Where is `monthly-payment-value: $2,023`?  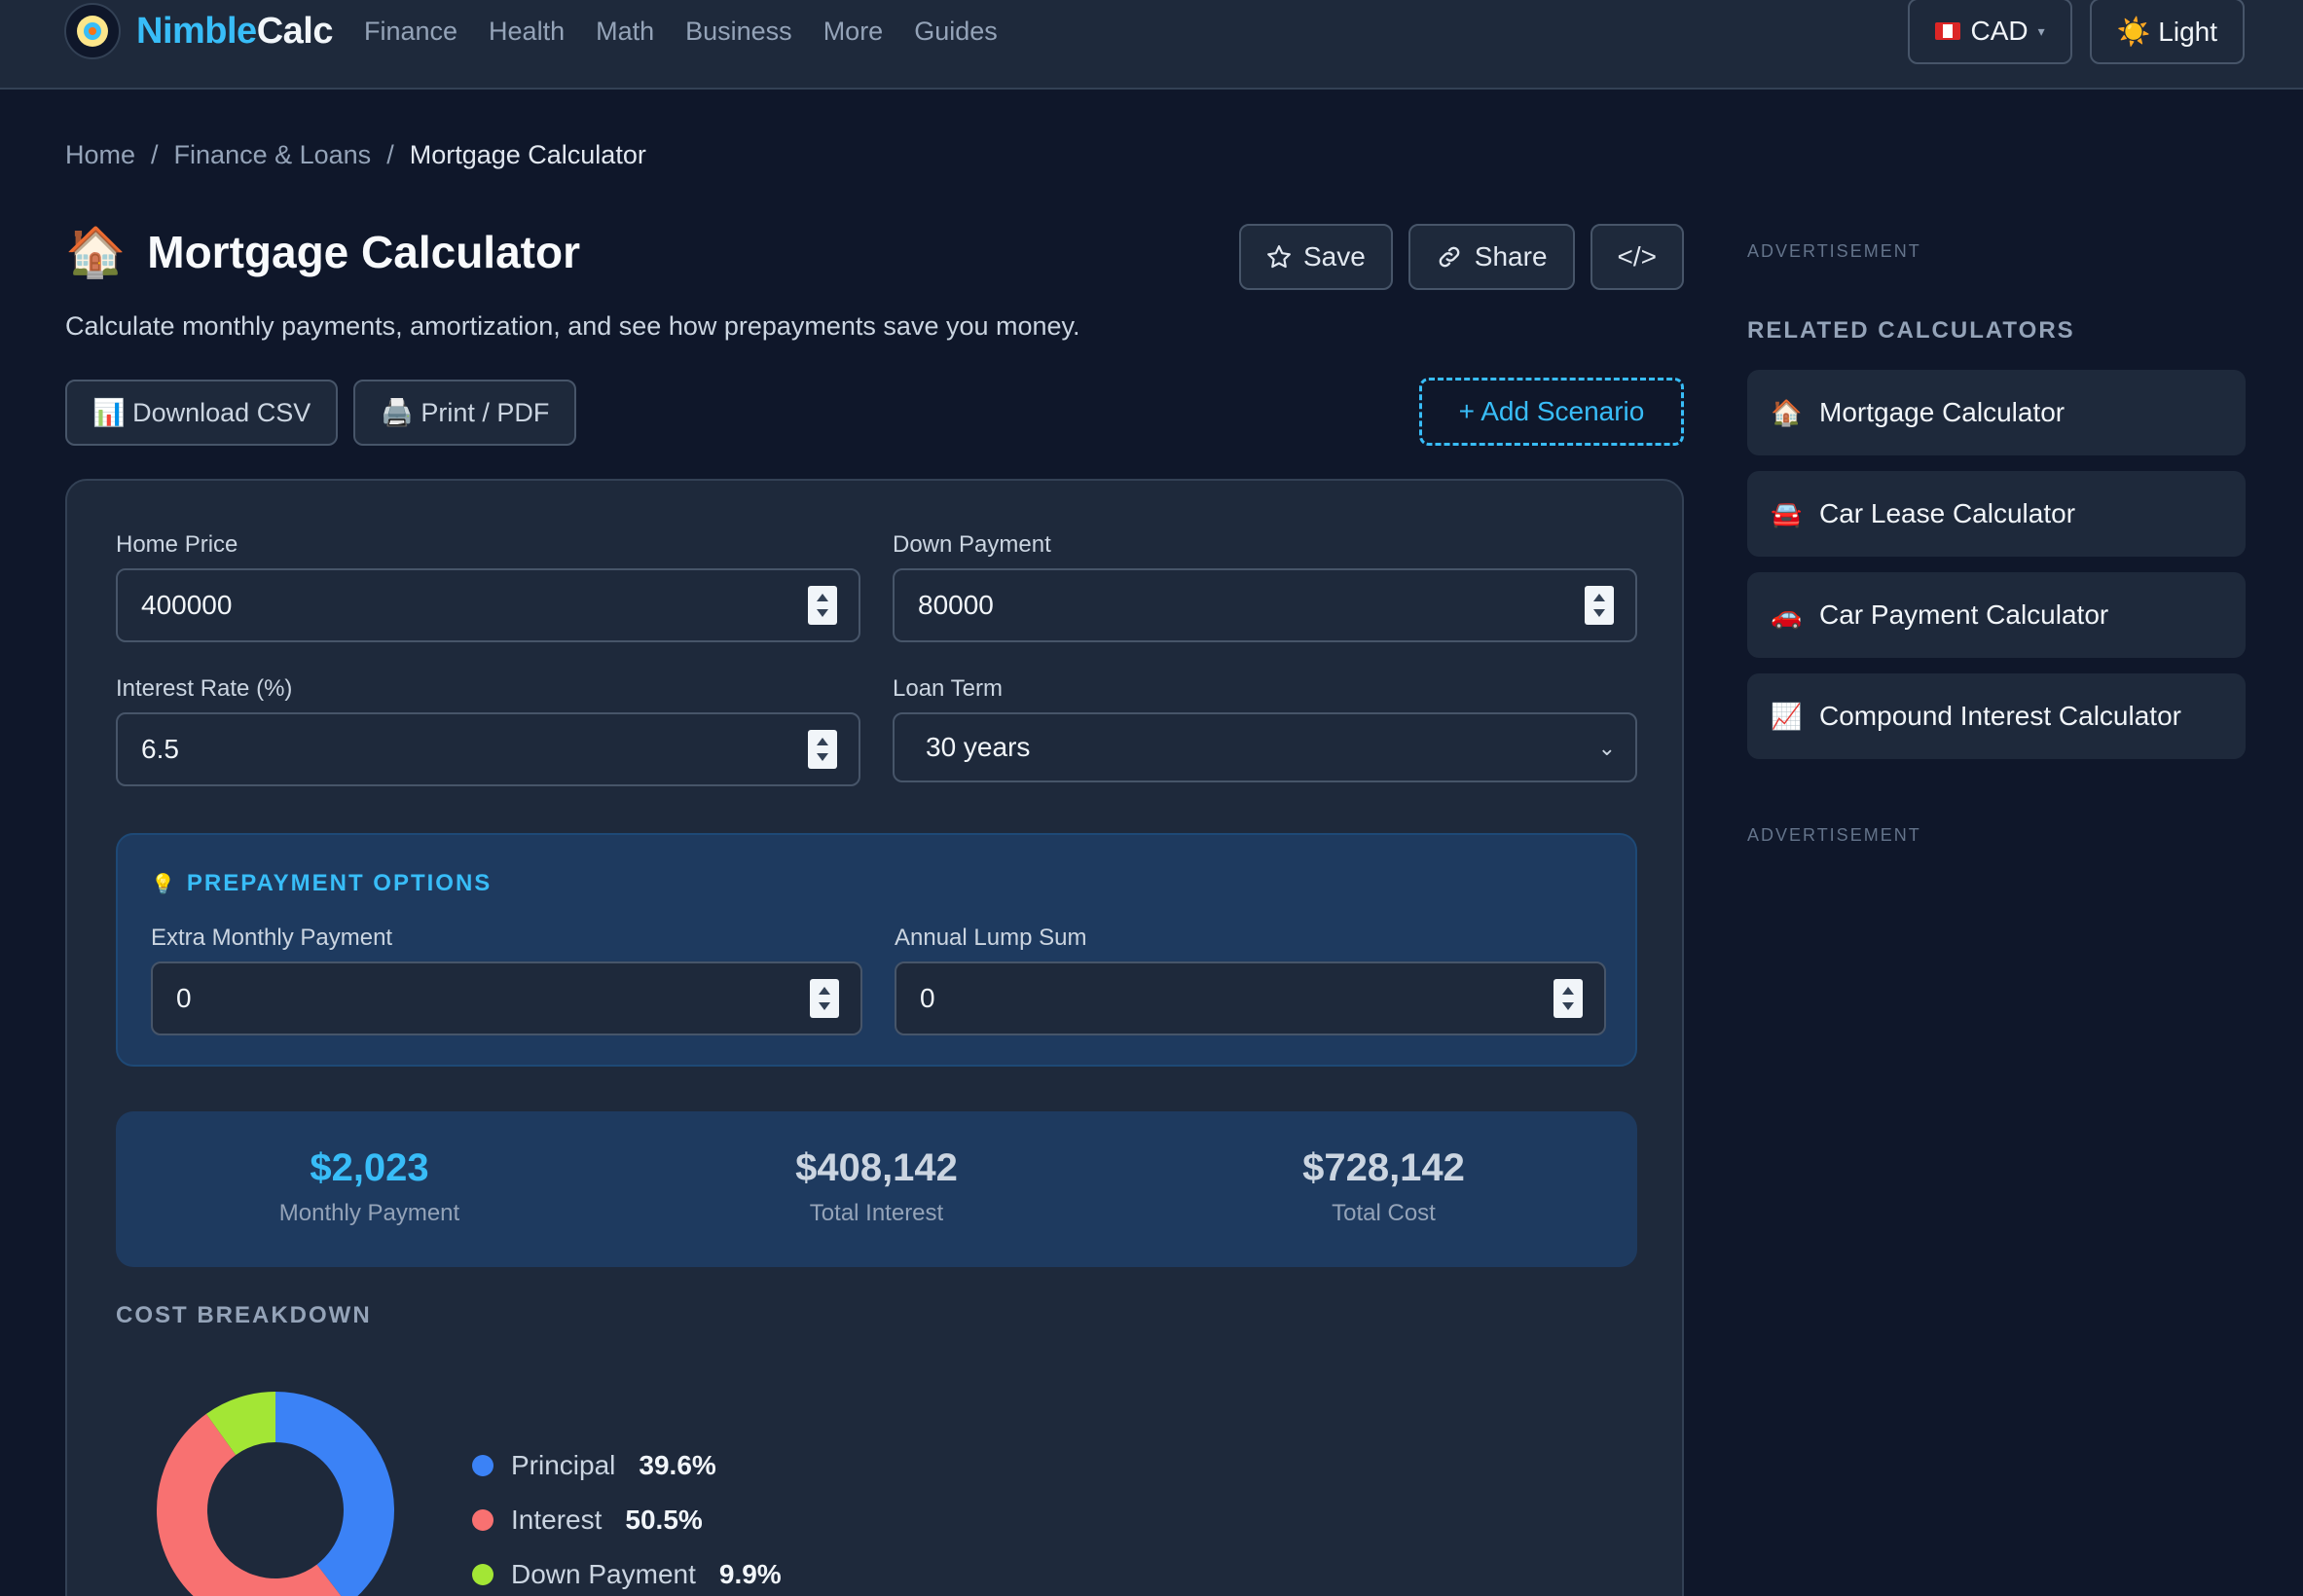
monthly-payment-value: $2,023 is located at coordinates (369, 1167).